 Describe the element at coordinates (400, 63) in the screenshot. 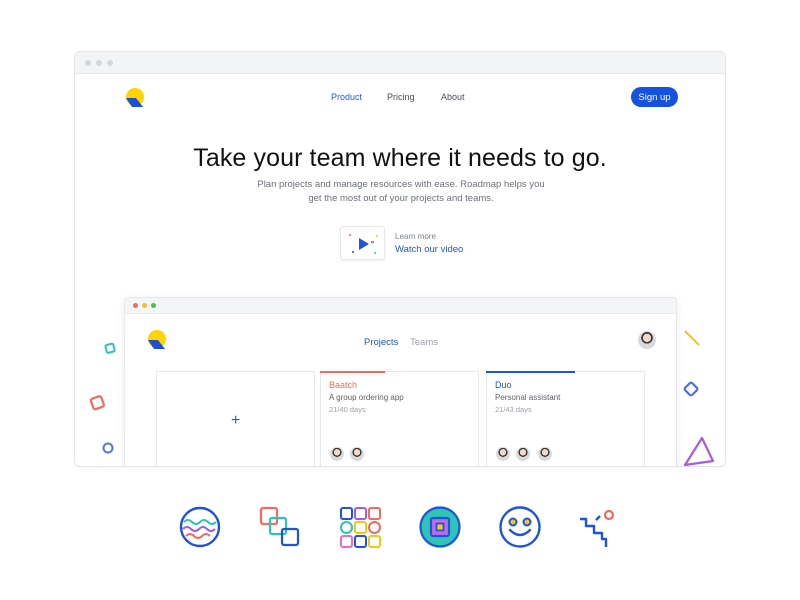

I see `browser-title-bar` at that location.